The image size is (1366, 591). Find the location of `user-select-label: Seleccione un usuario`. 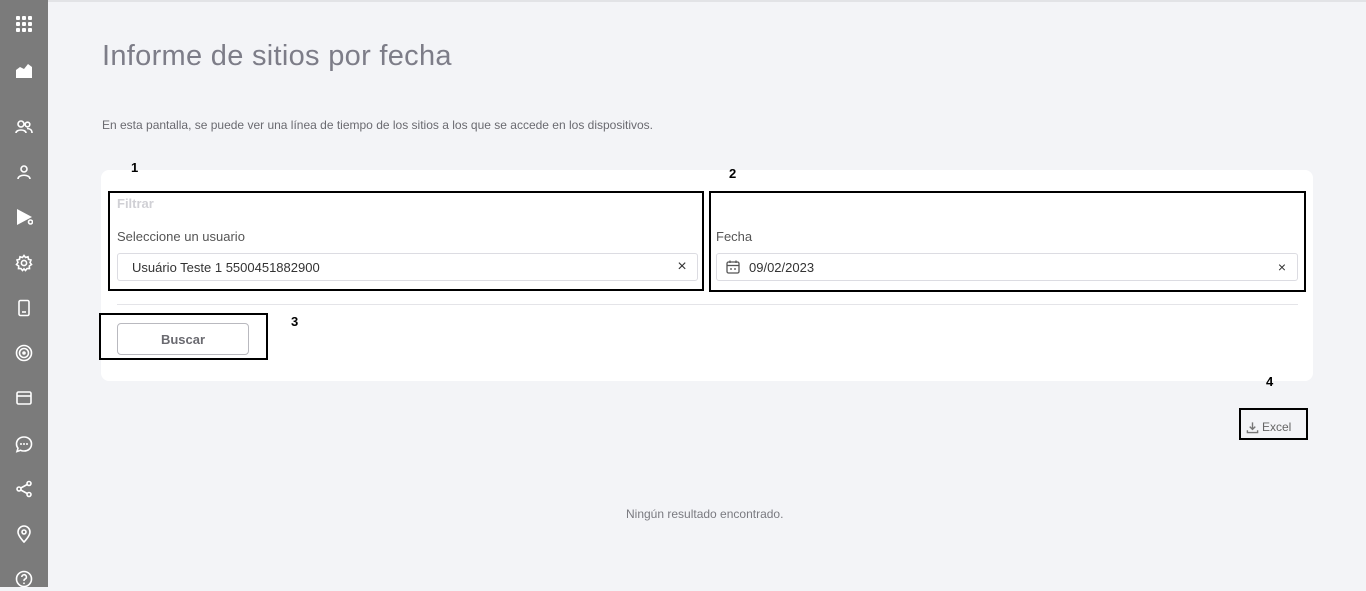

user-select-label: Seleccione un usuario is located at coordinates (181, 236).